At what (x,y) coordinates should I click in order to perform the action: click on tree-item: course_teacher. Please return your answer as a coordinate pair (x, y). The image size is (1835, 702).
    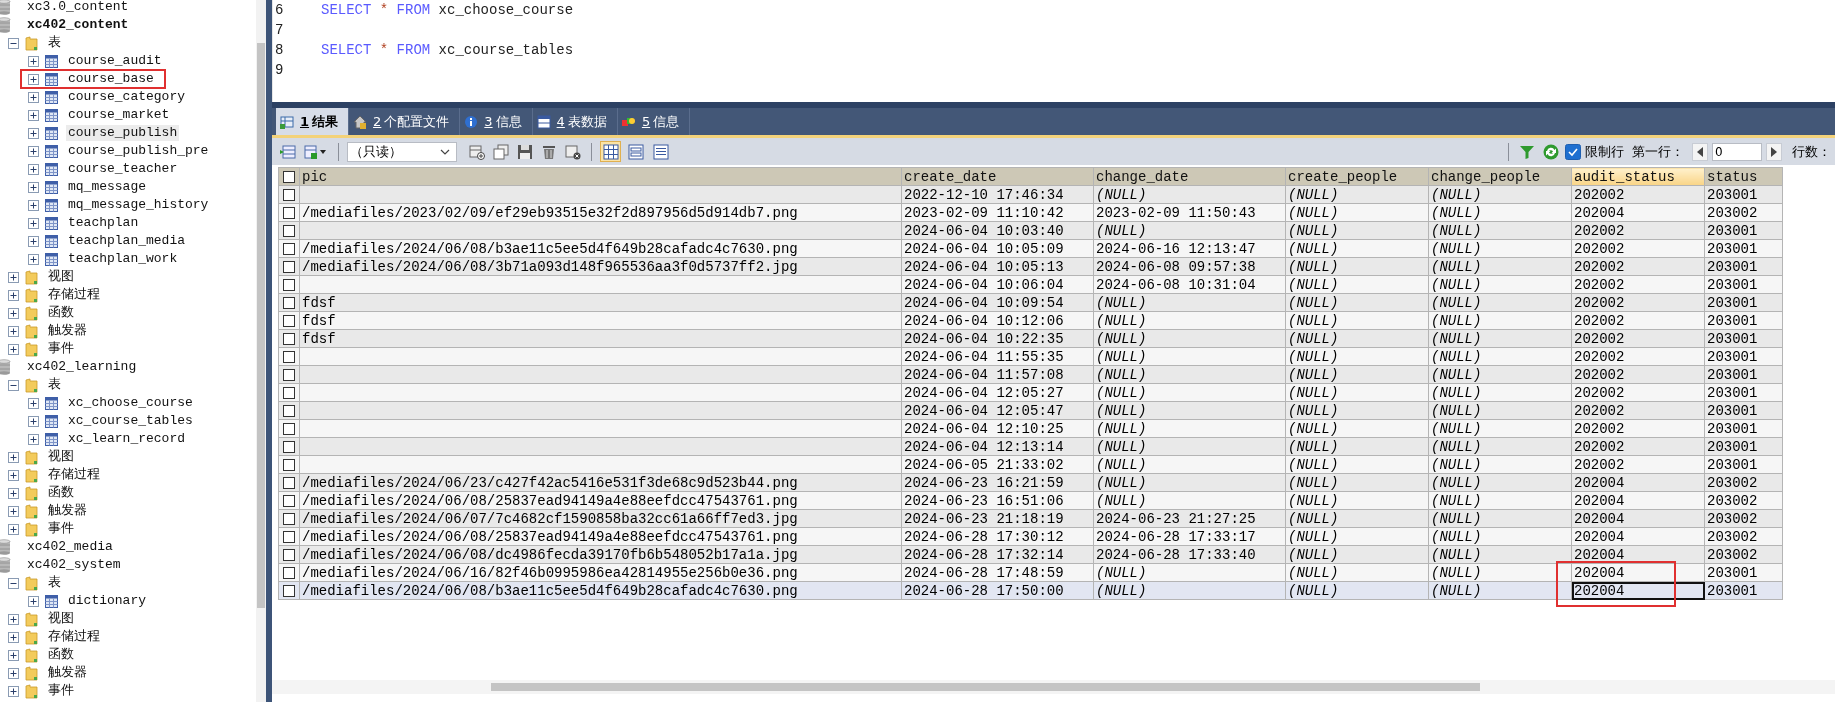
    Looking at the image, I should click on (123, 169).